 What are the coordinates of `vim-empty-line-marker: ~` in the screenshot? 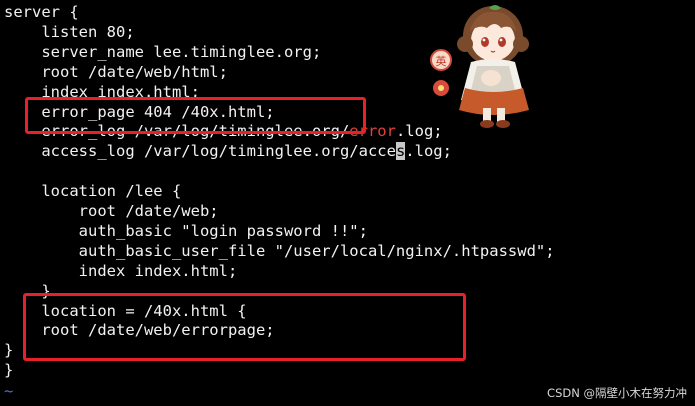 It's located at (9, 391).